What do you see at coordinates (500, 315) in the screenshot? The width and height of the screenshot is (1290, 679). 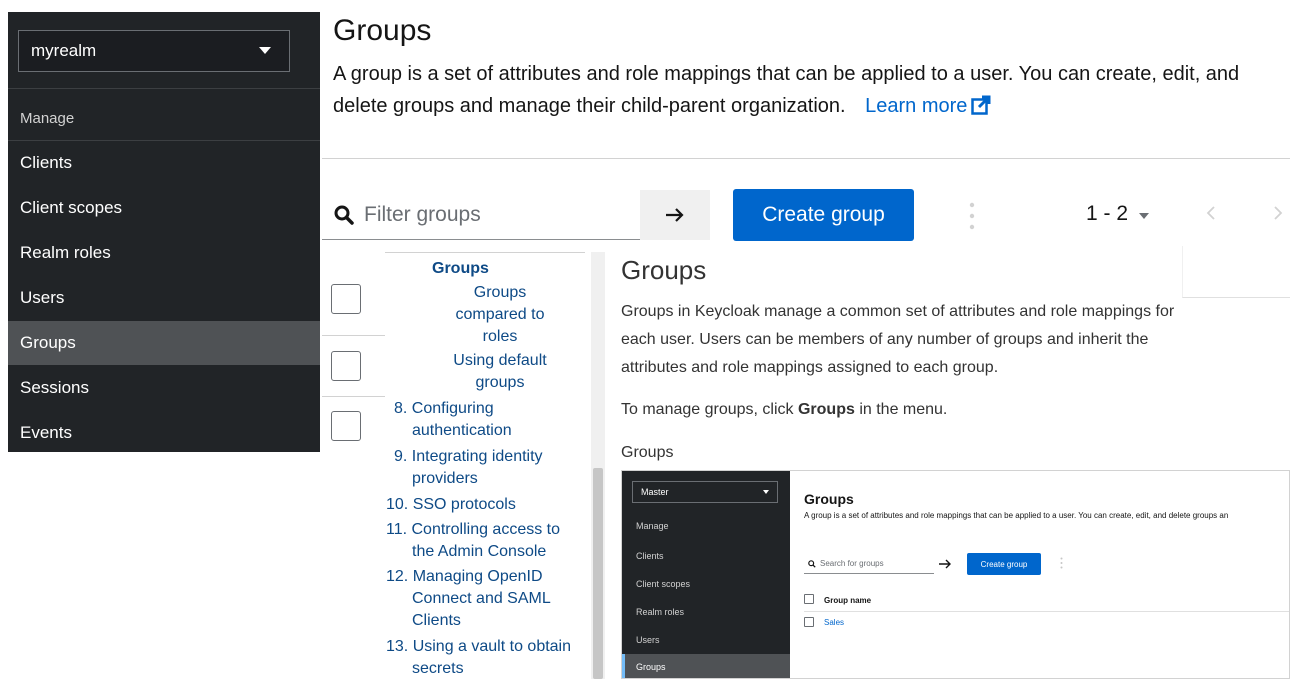 I see `toc-item-groups-compared-to-roles: Groups compared to roles` at bounding box center [500, 315].